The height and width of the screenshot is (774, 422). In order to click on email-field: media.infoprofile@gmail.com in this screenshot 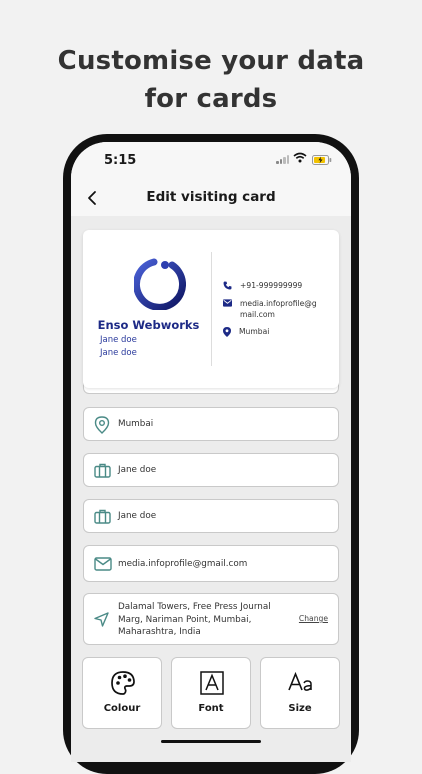, I will do `click(211, 563)`.